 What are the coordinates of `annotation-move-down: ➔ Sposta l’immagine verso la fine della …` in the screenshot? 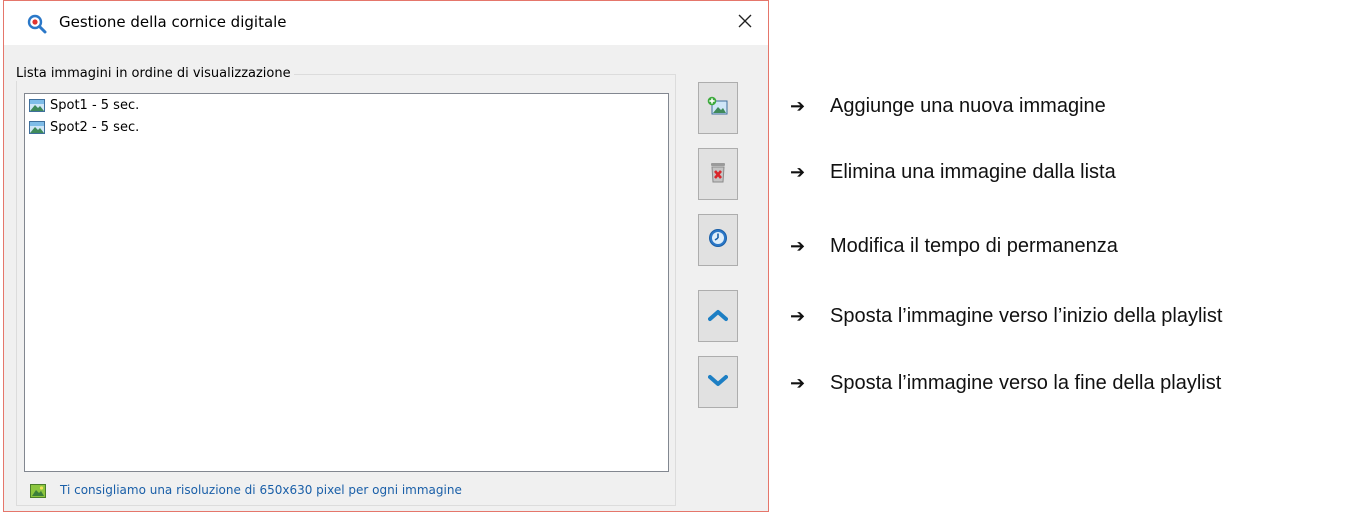 It's located at (1005, 383).